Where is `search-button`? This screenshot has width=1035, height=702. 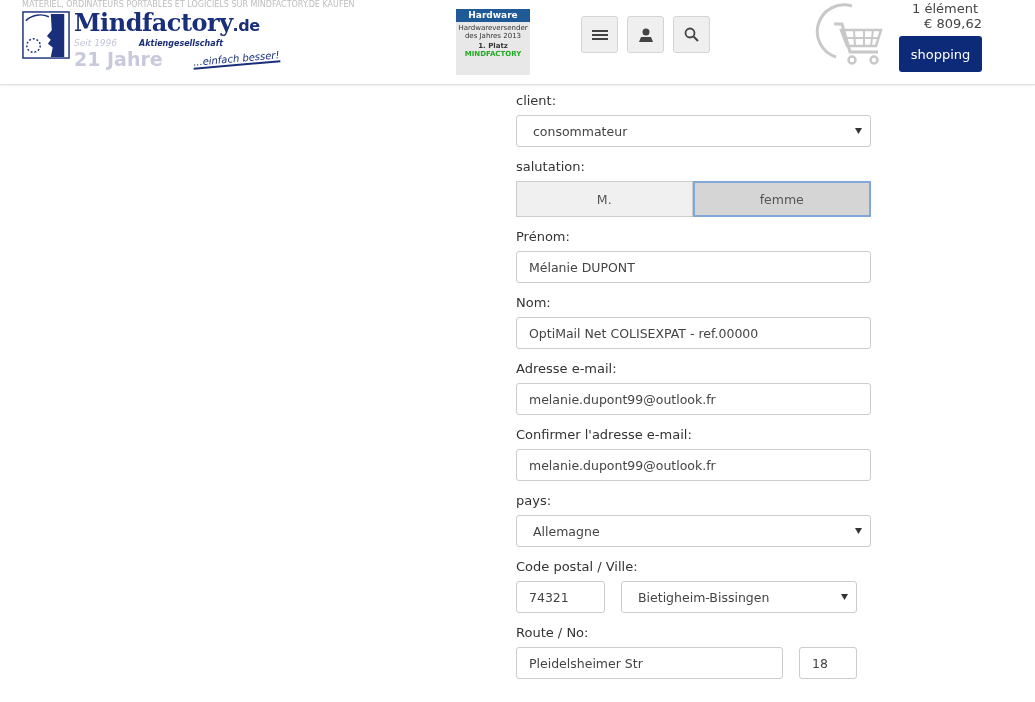
search-button is located at coordinates (691, 34).